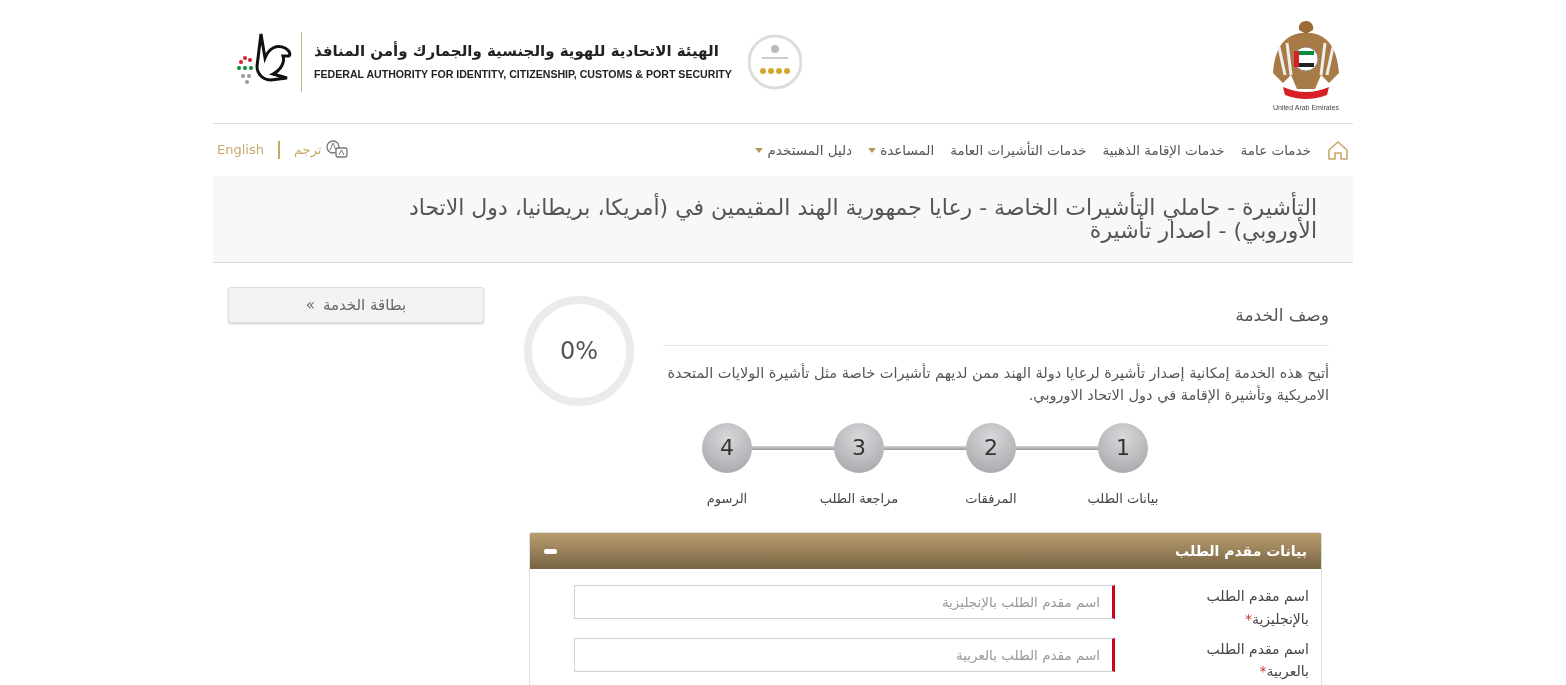 The width and height of the screenshot is (1566, 685). I want to click on section-heading: وصف الخدمة, so click(1281, 316).